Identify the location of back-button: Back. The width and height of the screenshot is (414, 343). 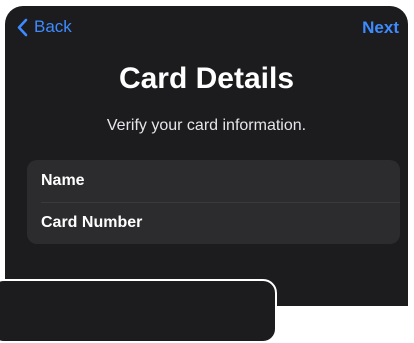
(44, 27).